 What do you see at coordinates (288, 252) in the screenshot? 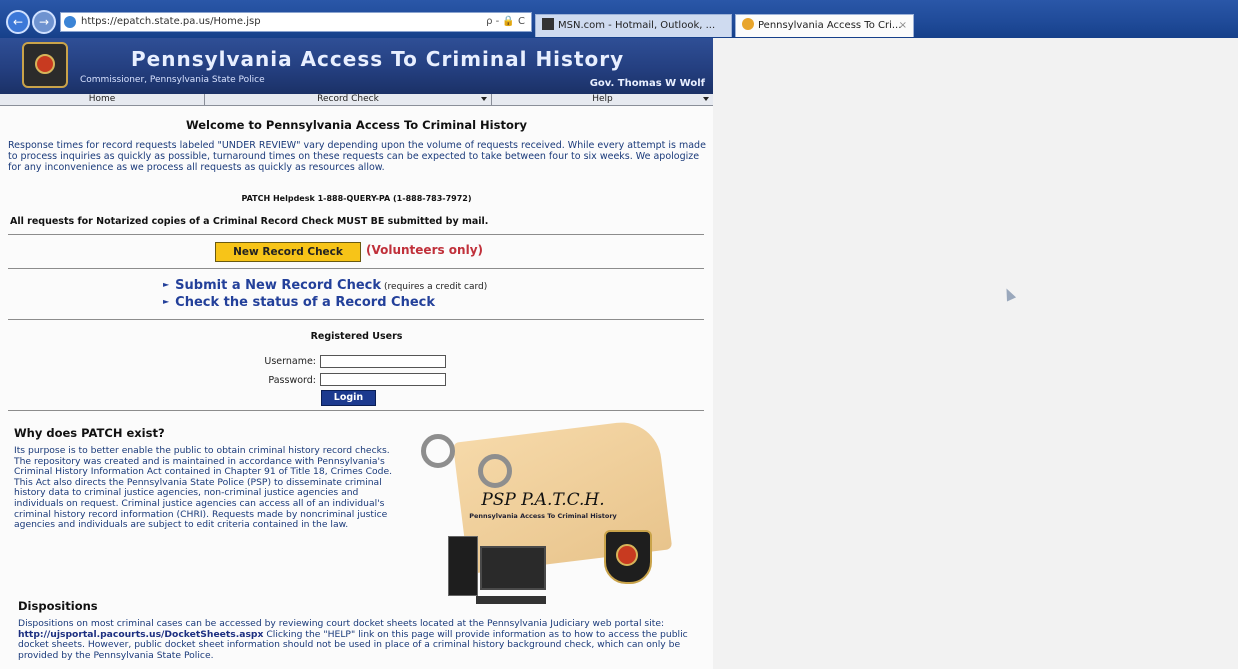
I see `new-record-check-button: New Record Check` at bounding box center [288, 252].